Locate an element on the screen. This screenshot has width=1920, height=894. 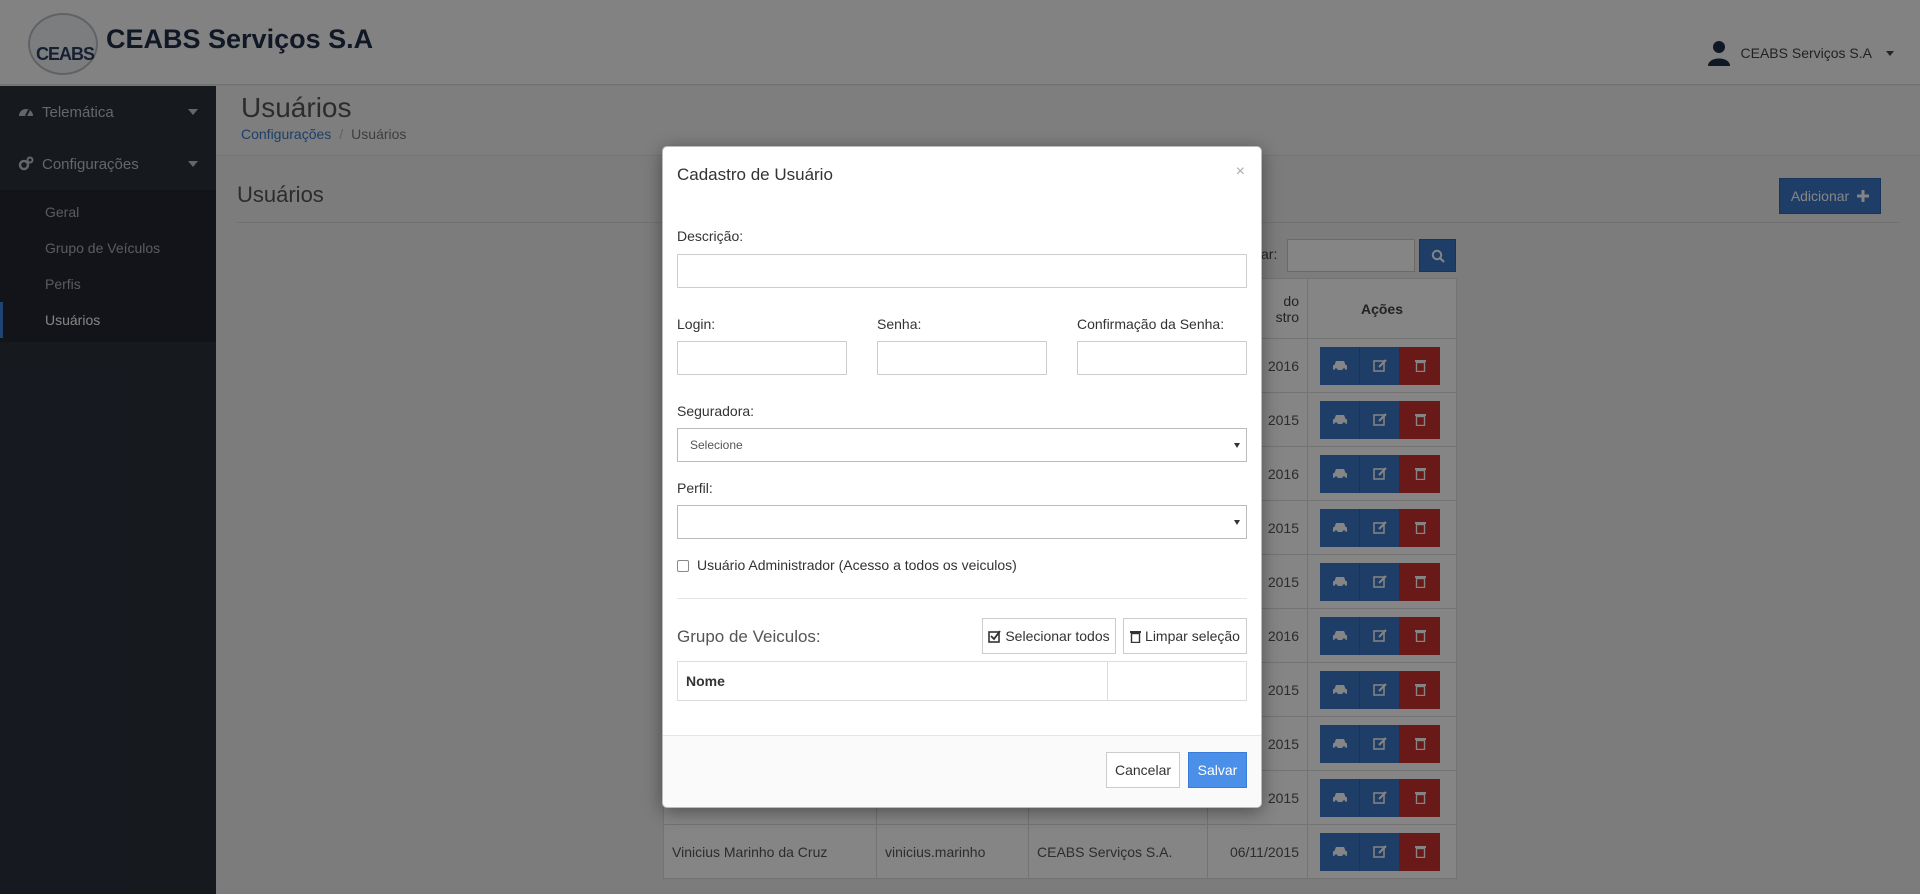
seguradora-select: Selecione is located at coordinates (962, 445).